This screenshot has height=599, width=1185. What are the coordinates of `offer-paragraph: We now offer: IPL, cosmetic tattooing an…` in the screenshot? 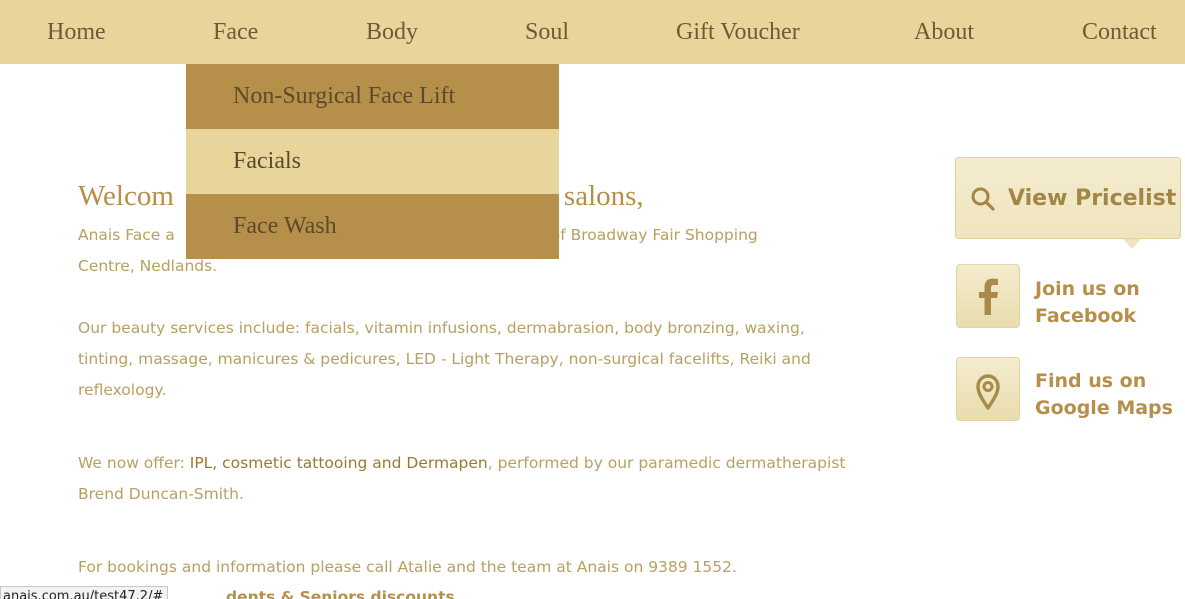 It's located at (468, 479).